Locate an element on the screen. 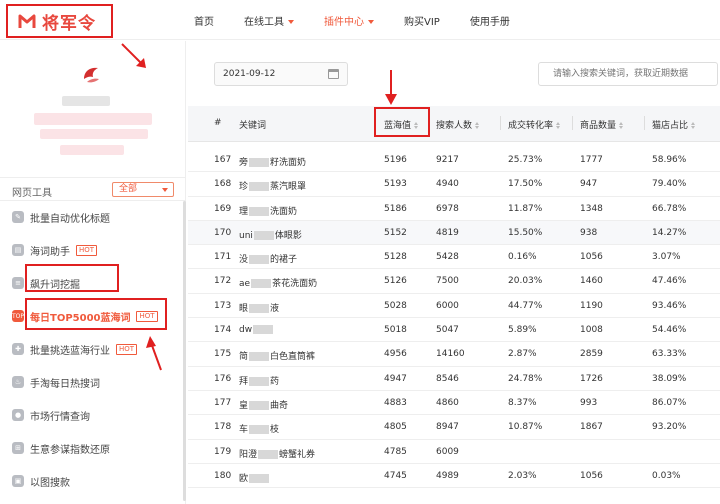  table-row: 175 简白色直筒裤 4956 14160 2.87% 2859 63.33% is located at coordinates (454, 354).